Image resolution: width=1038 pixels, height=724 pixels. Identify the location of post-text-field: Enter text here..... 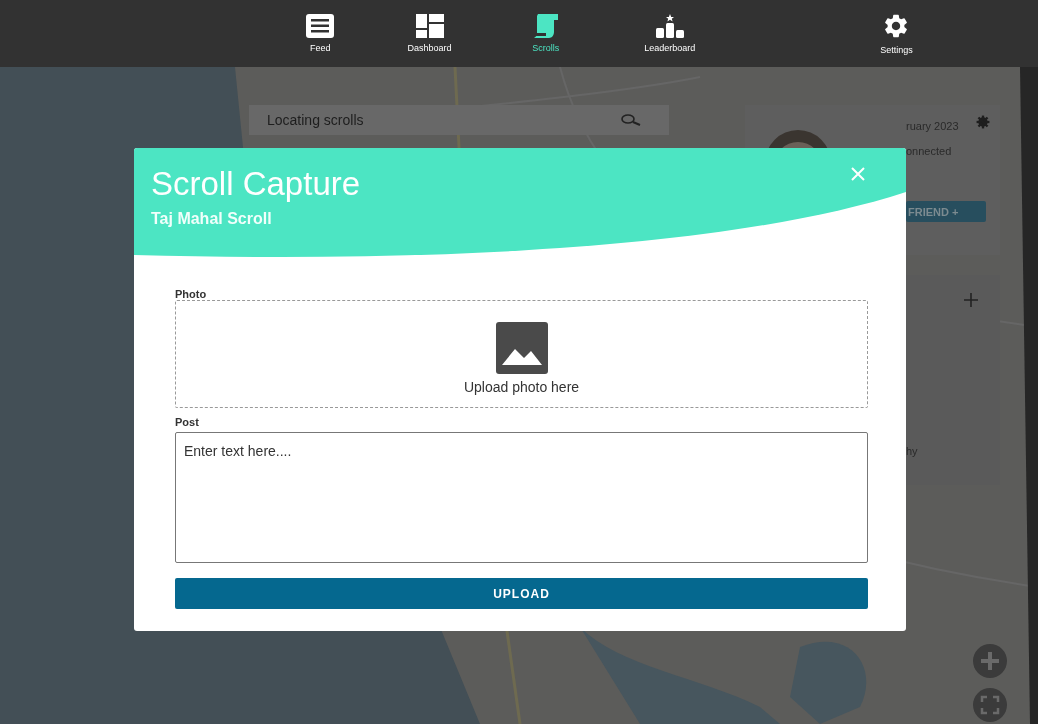
(521, 497).